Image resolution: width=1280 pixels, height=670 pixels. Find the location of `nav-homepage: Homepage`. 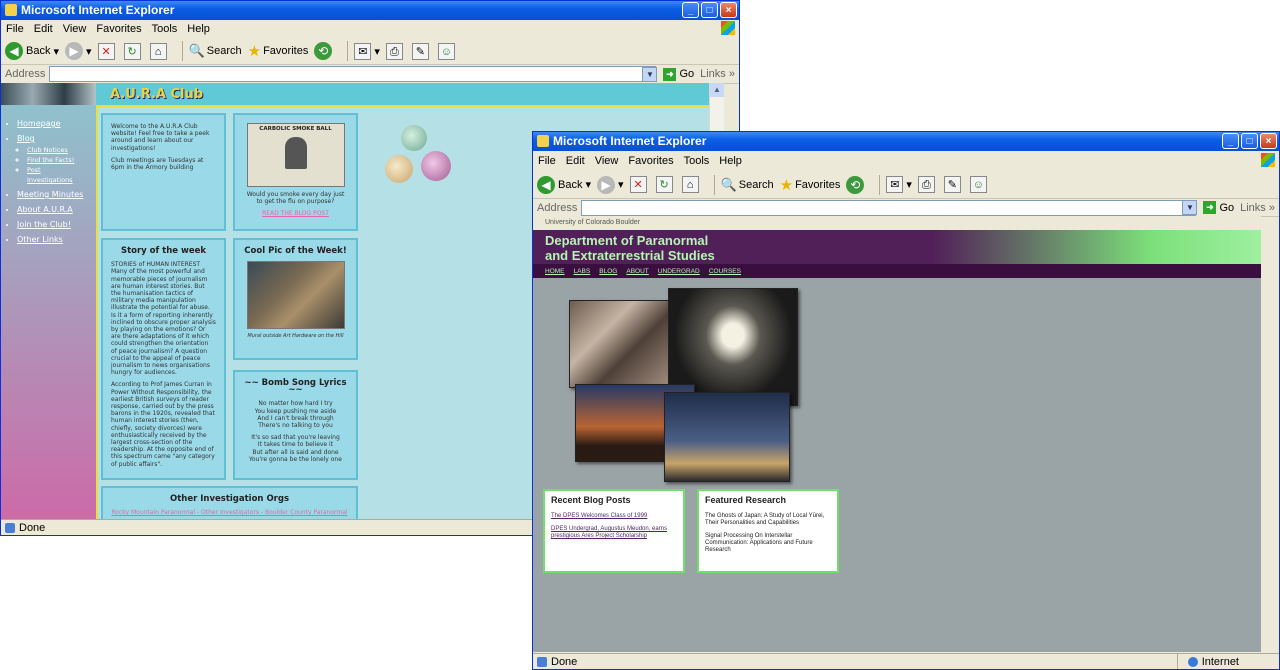

nav-homepage: Homepage is located at coordinates (50, 123).